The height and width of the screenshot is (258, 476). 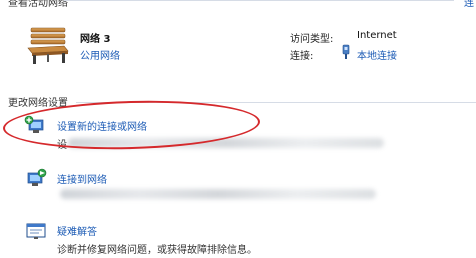 I want to click on connect-to-network-link: 连接到网络, so click(x=82, y=178).